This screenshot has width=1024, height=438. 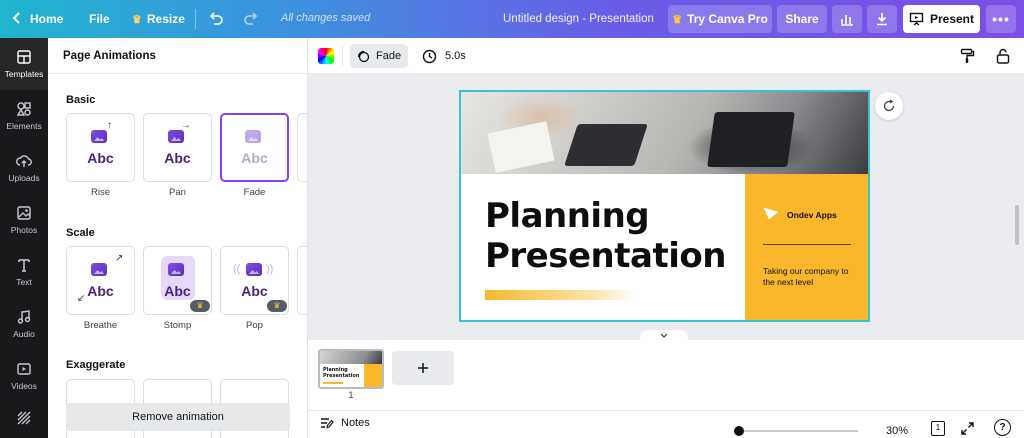 What do you see at coordinates (351, 369) in the screenshot?
I see `page-thumbnail: Planning Presentation` at bounding box center [351, 369].